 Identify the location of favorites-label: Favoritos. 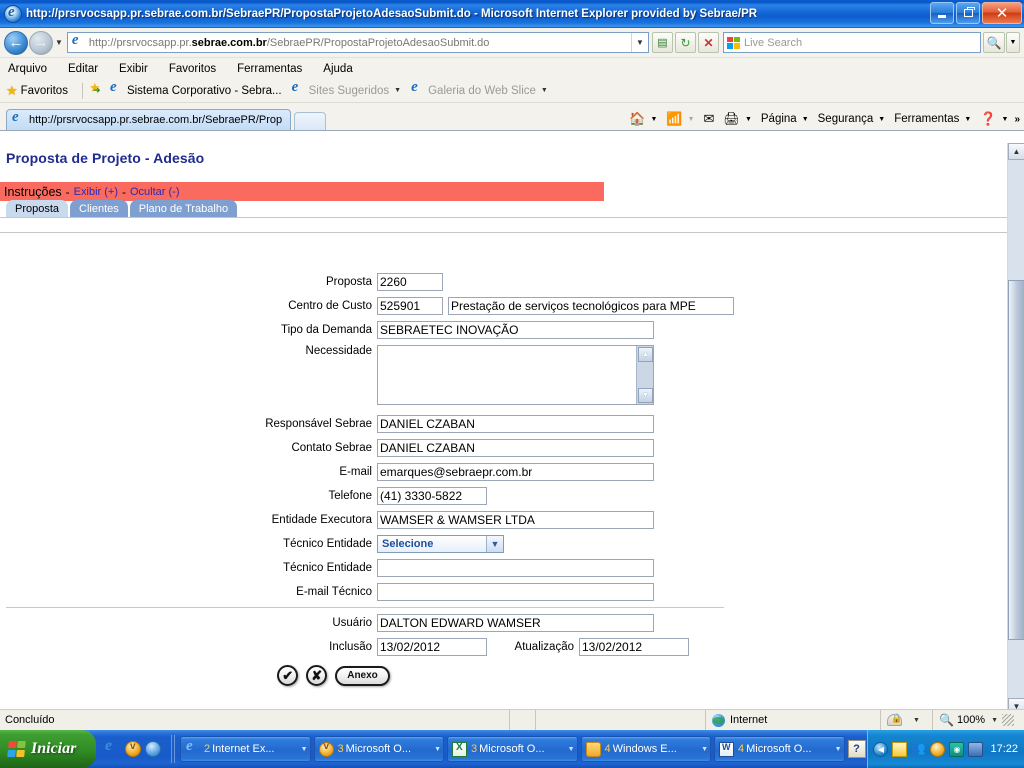
(44, 91).